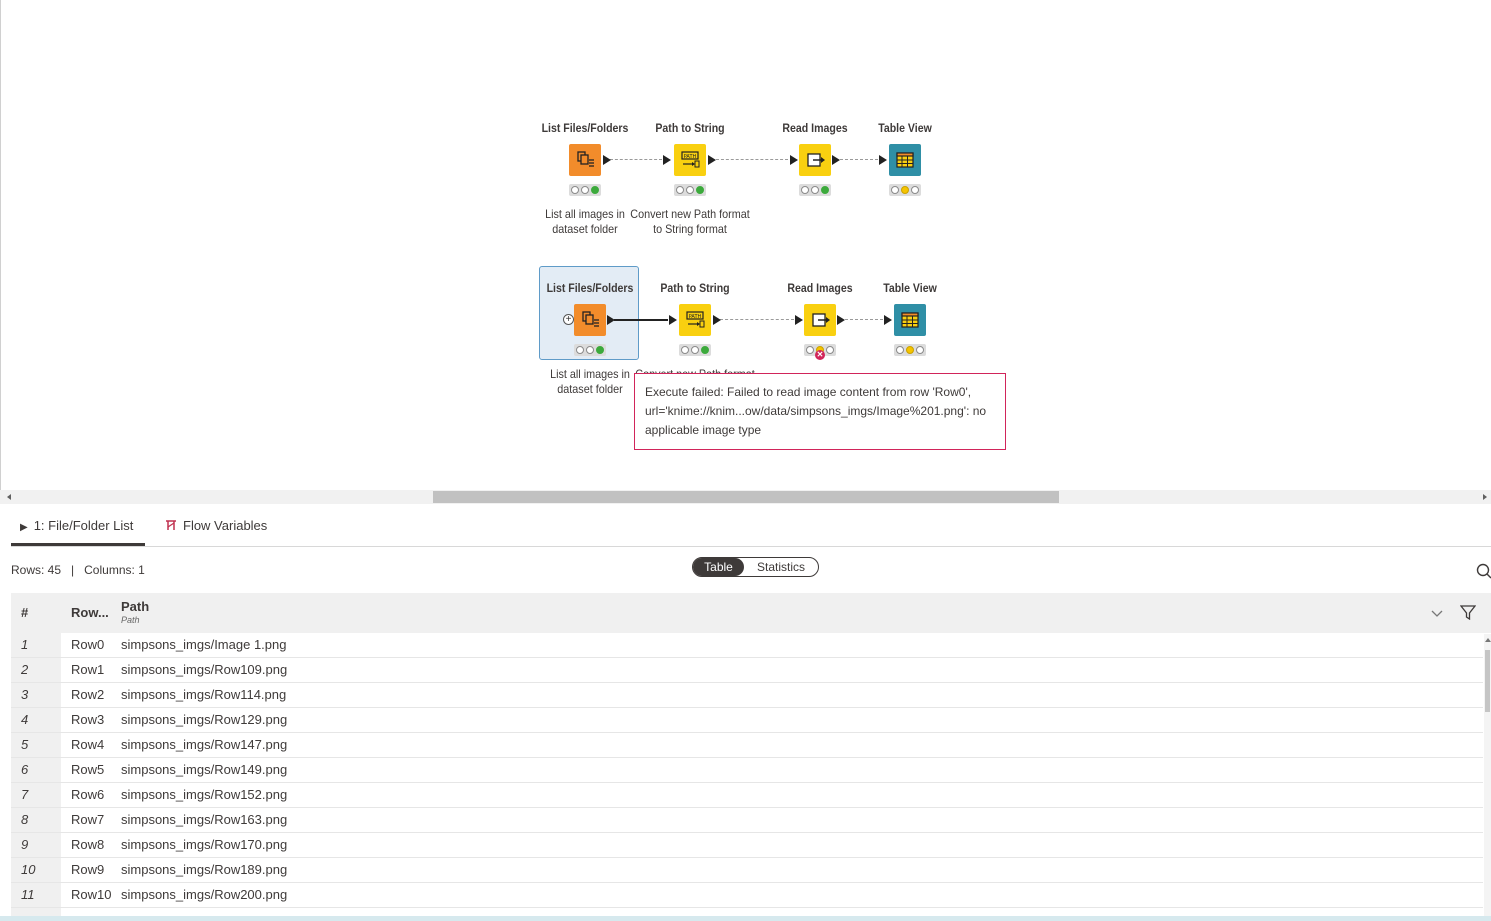 The image size is (1491, 921). Describe the element at coordinates (815, 128) in the screenshot. I see `node-title: Read Images` at that location.